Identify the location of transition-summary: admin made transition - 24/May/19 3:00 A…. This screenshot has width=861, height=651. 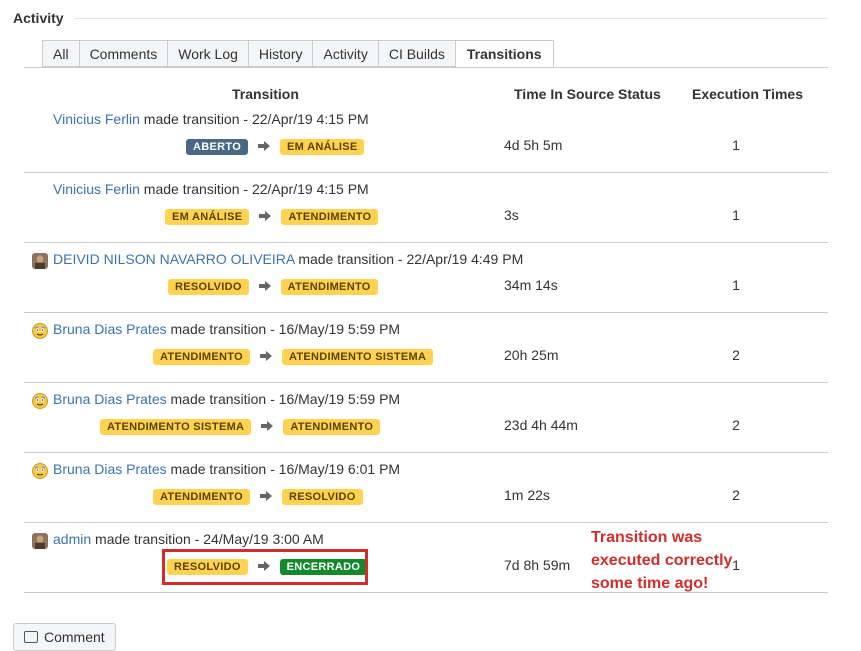
(188, 539).